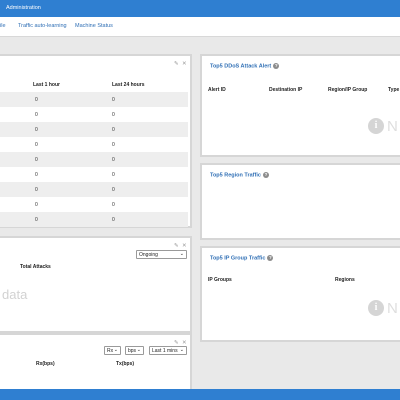  What do you see at coordinates (200, 27) in the screenshot?
I see `nav-bar: ile Traffic auto-learning Machine Status` at bounding box center [200, 27].